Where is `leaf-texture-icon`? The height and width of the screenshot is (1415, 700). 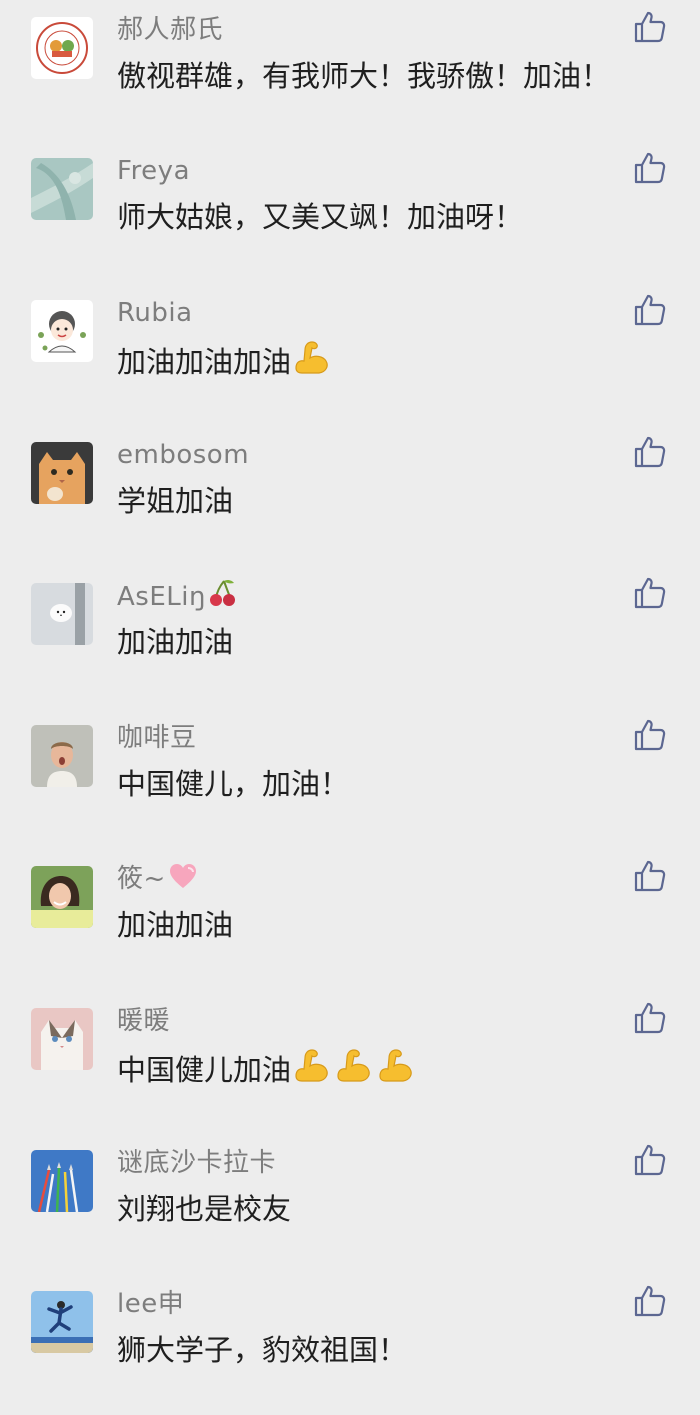
leaf-texture-icon is located at coordinates (62, 189).